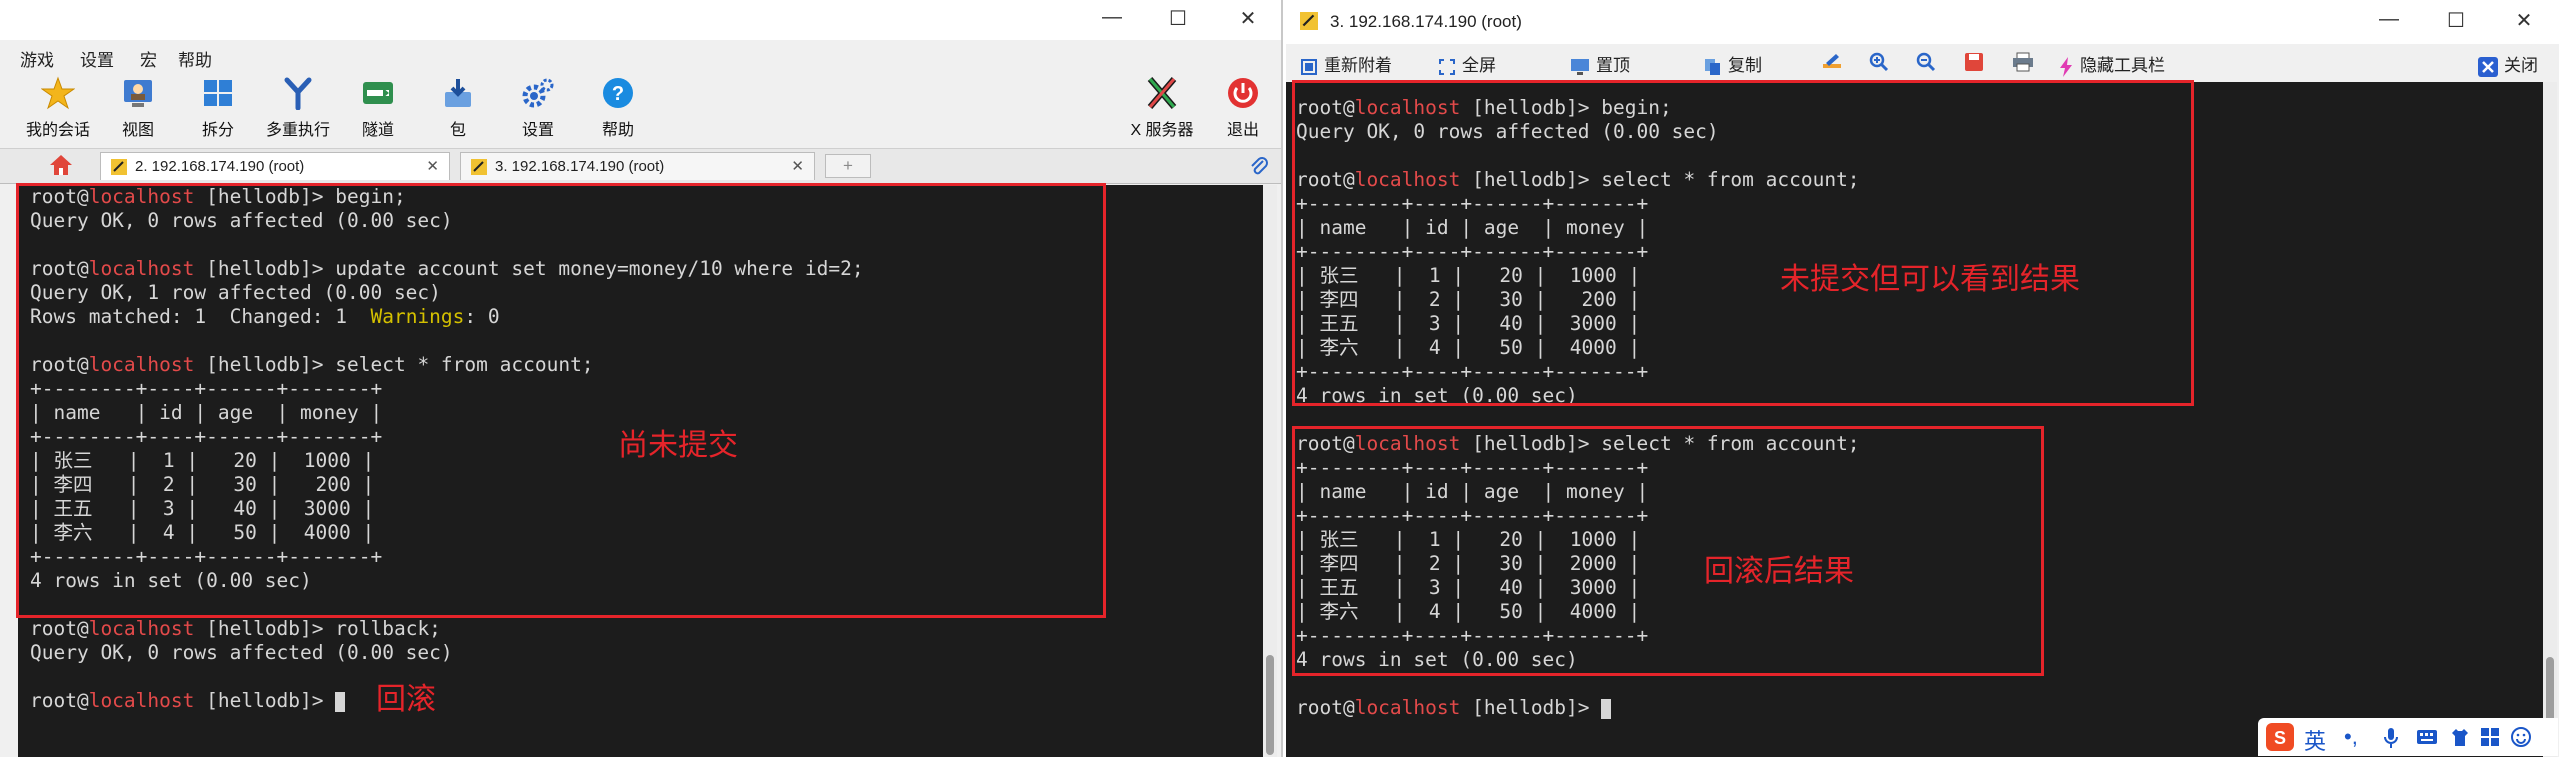  I want to click on sessions-label: 我的会话, so click(57, 130).